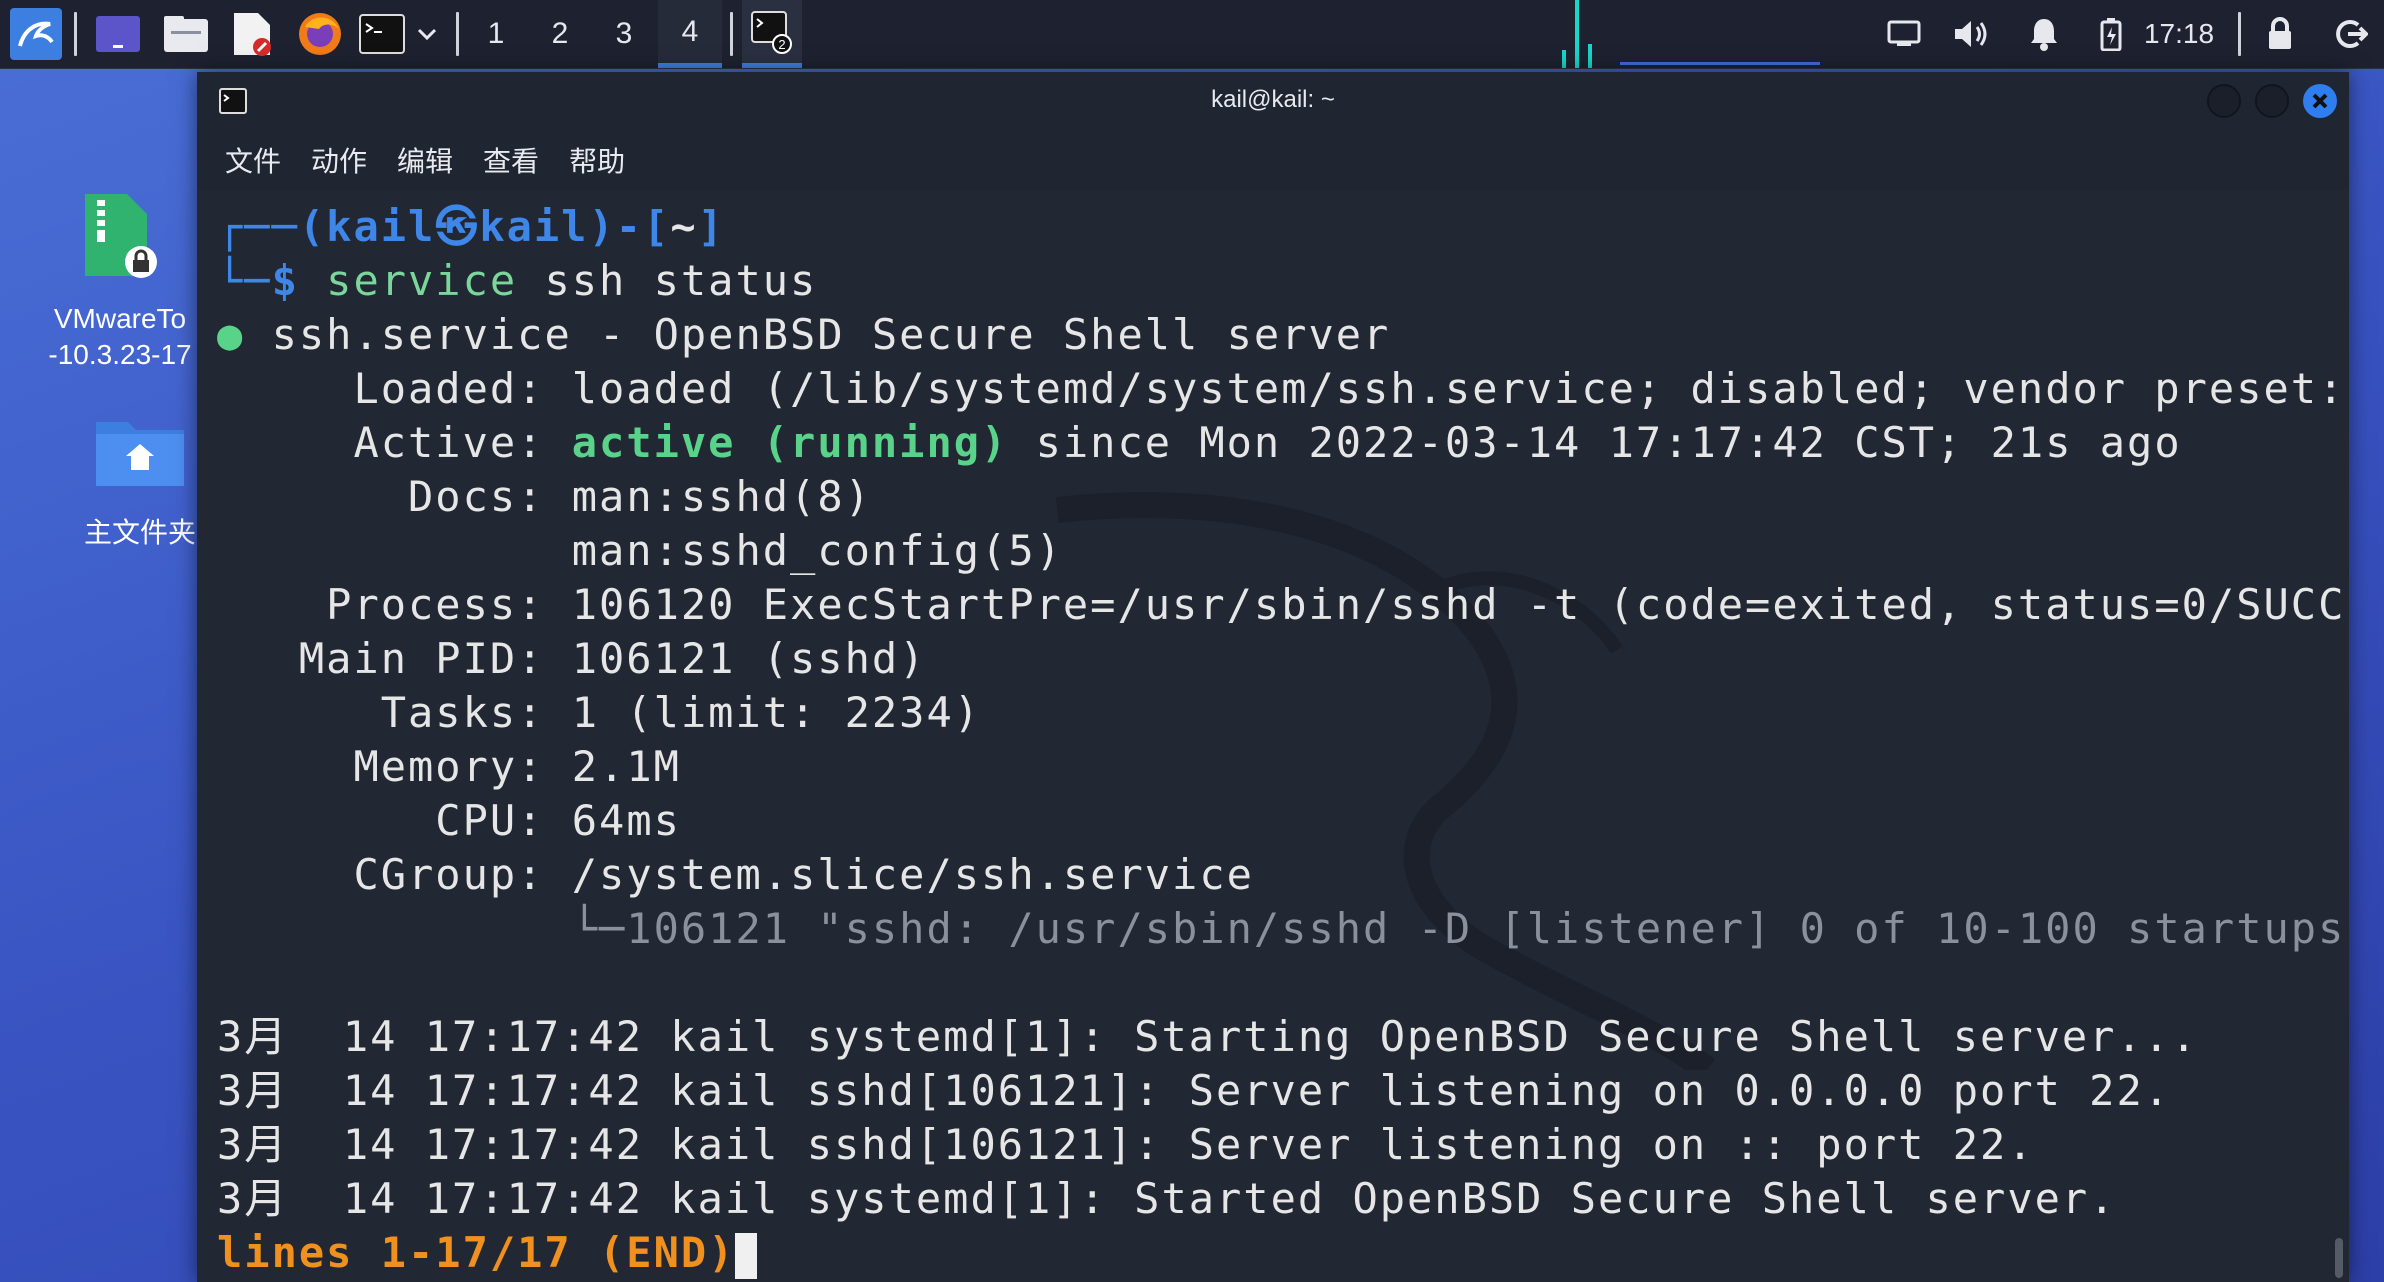 The width and height of the screenshot is (2384, 1282). I want to click on window-title: kail@kail: ~, so click(1273, 99).